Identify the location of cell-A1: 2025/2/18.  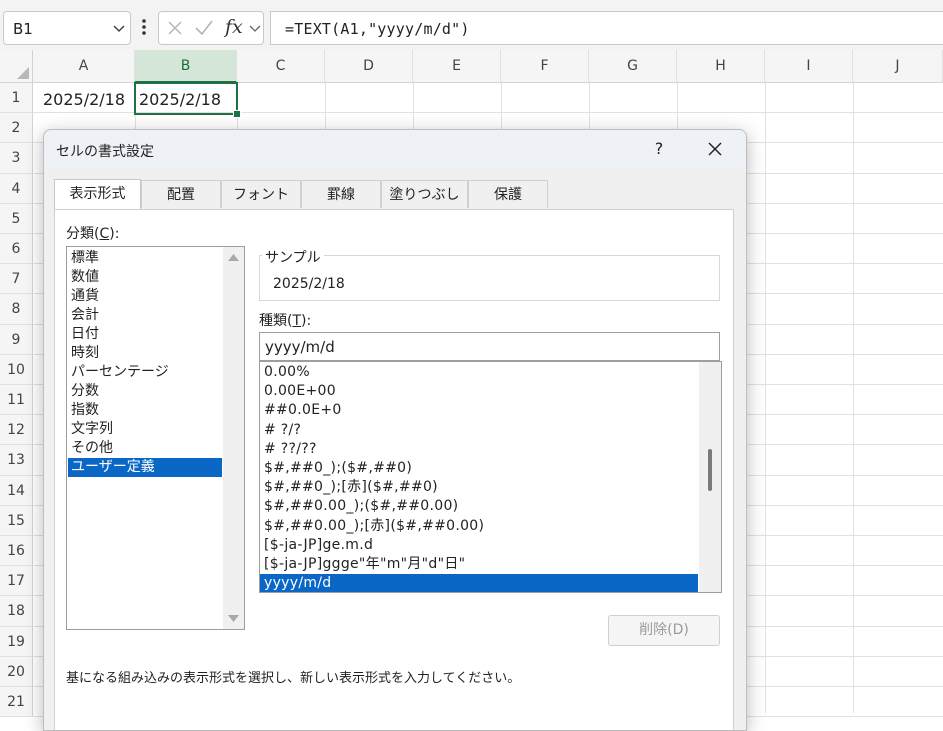
(84, 99).